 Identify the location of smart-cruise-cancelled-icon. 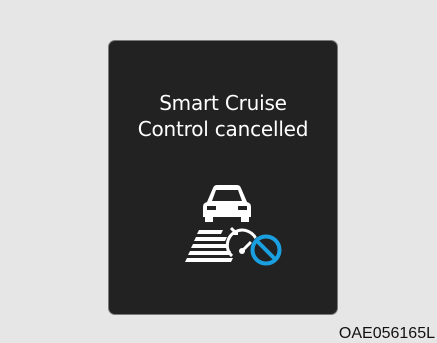
(235, 229).